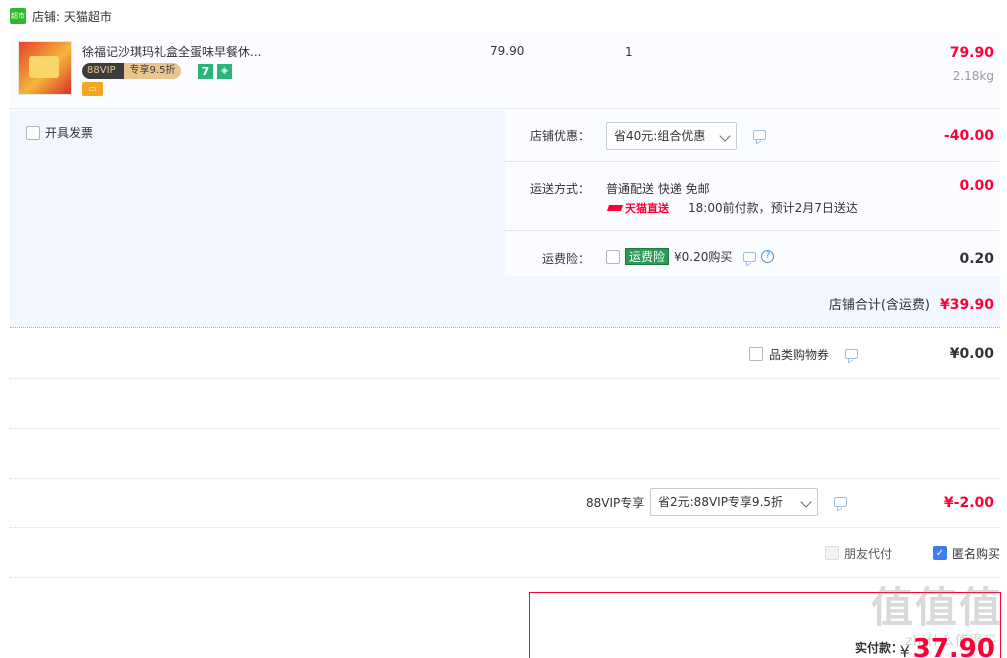 This screenshot has height=658, width=1007. I want to click on tmall-direct-logo: 天猫直送, so click(637, 208).